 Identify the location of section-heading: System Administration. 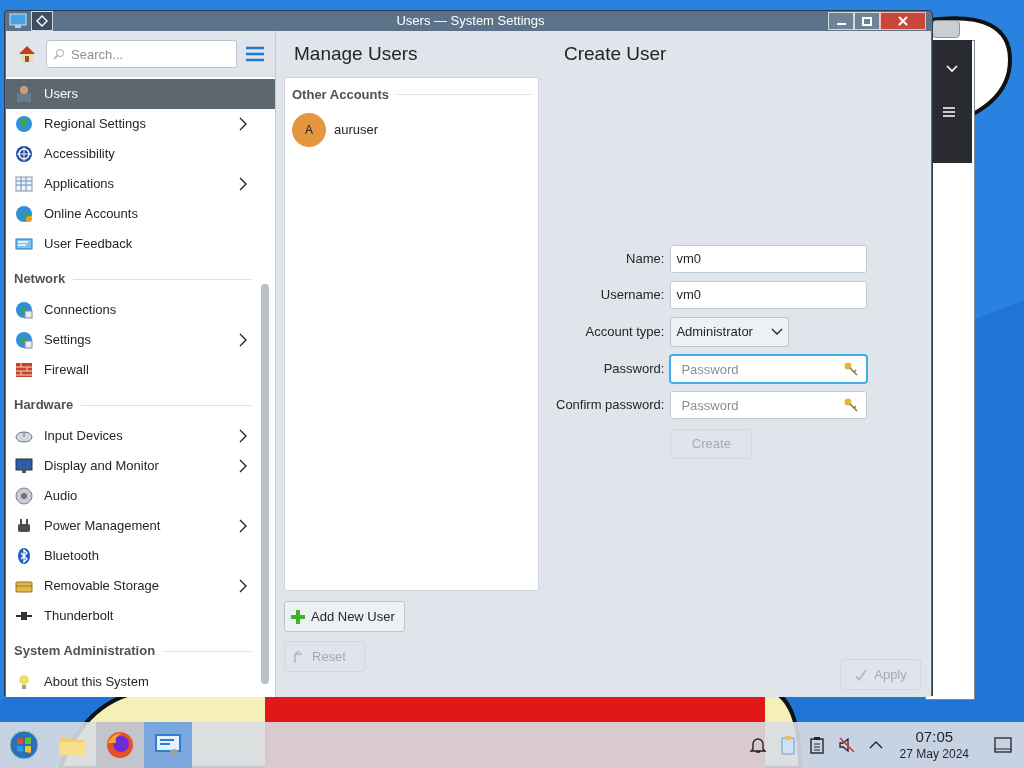
(85, 651).